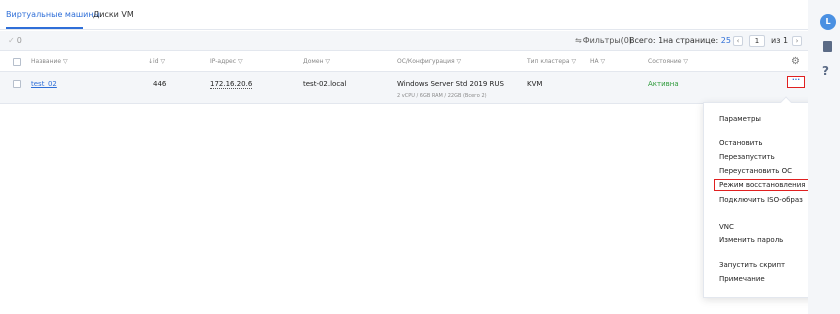 Image resolution: width=840 pixels, height=314 pixels. I want to click on next-page-button: ›, so click(797, 41).